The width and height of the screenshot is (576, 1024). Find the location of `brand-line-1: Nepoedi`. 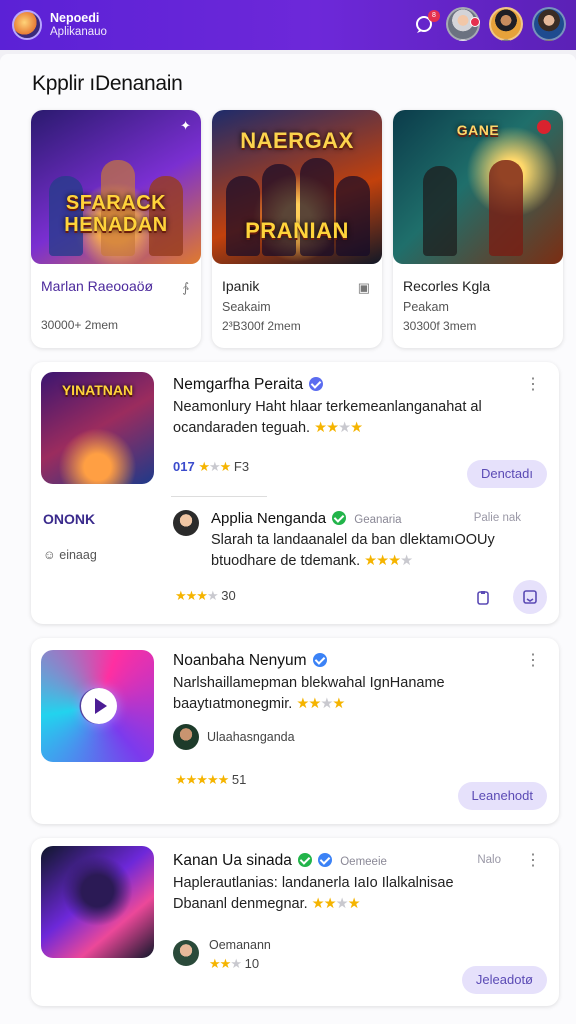

brand-line-1: Nepoedi is located at coordinates (75, 18).